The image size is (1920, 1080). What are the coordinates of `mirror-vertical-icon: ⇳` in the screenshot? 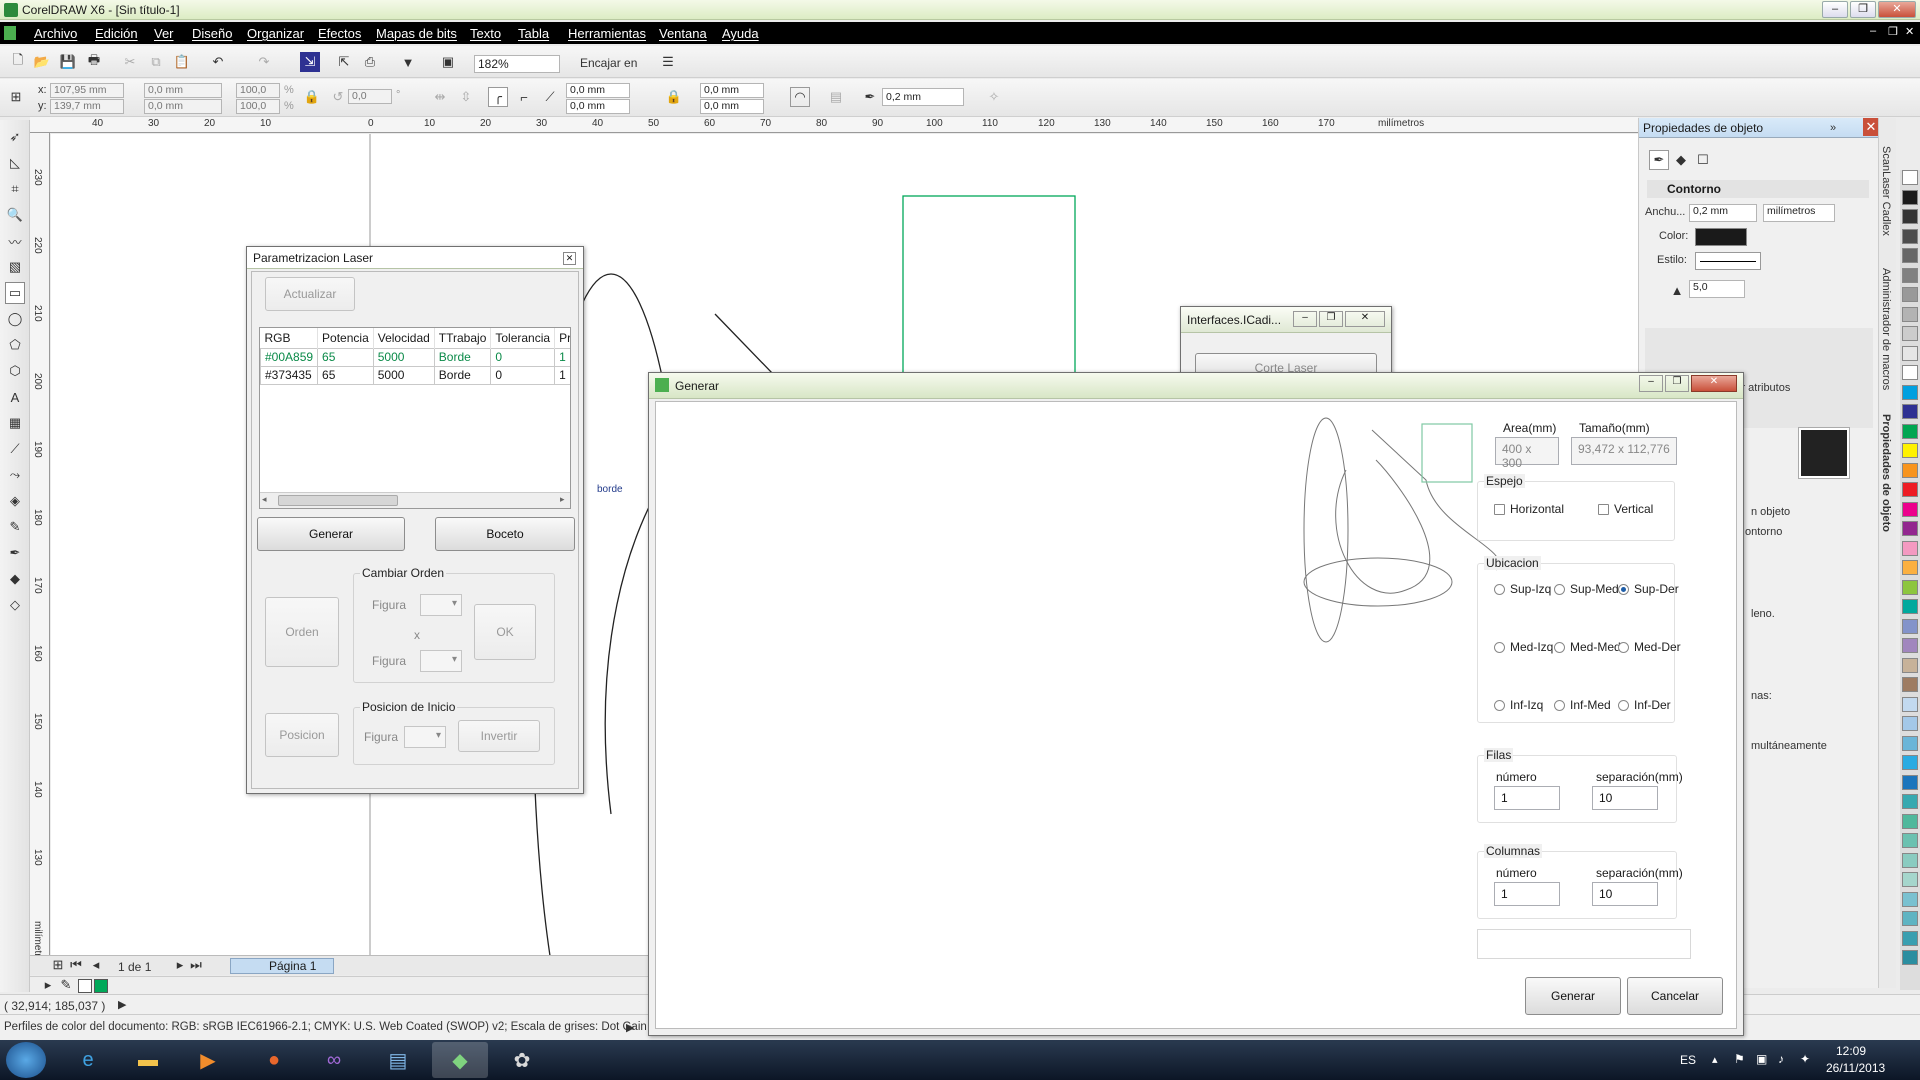 It's located at (466, 97).